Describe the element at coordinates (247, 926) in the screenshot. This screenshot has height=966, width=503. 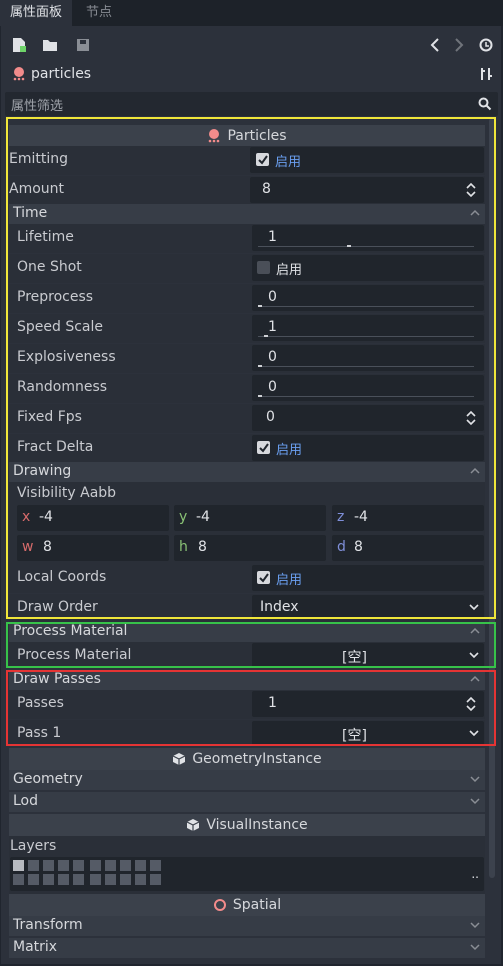
I see `transform-section-header: Transform` at that location.